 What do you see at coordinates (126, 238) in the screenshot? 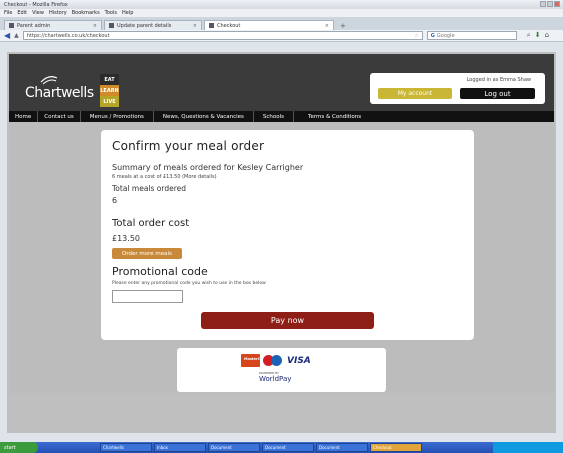
I see `total-cost-value: £13.50` at bounding box center [126, 238].